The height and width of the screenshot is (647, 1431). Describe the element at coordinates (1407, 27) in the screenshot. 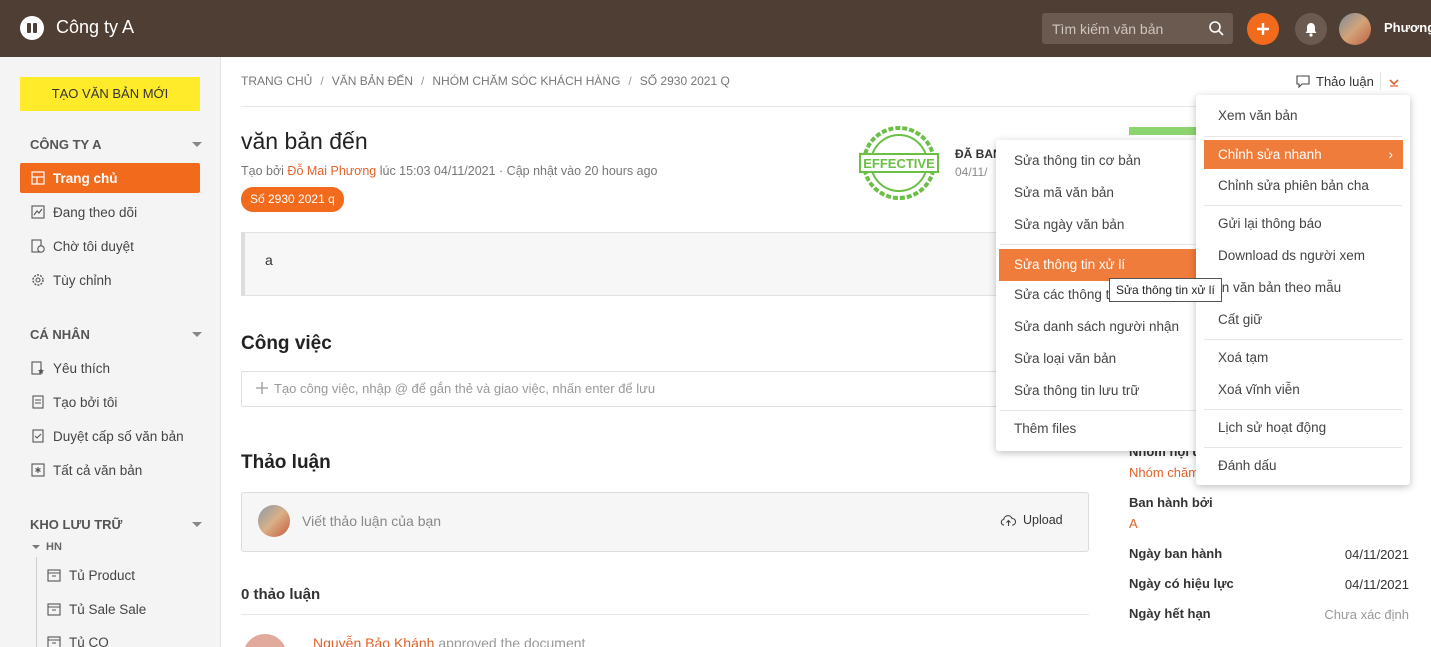

I see `user-name: Phương` at that location.